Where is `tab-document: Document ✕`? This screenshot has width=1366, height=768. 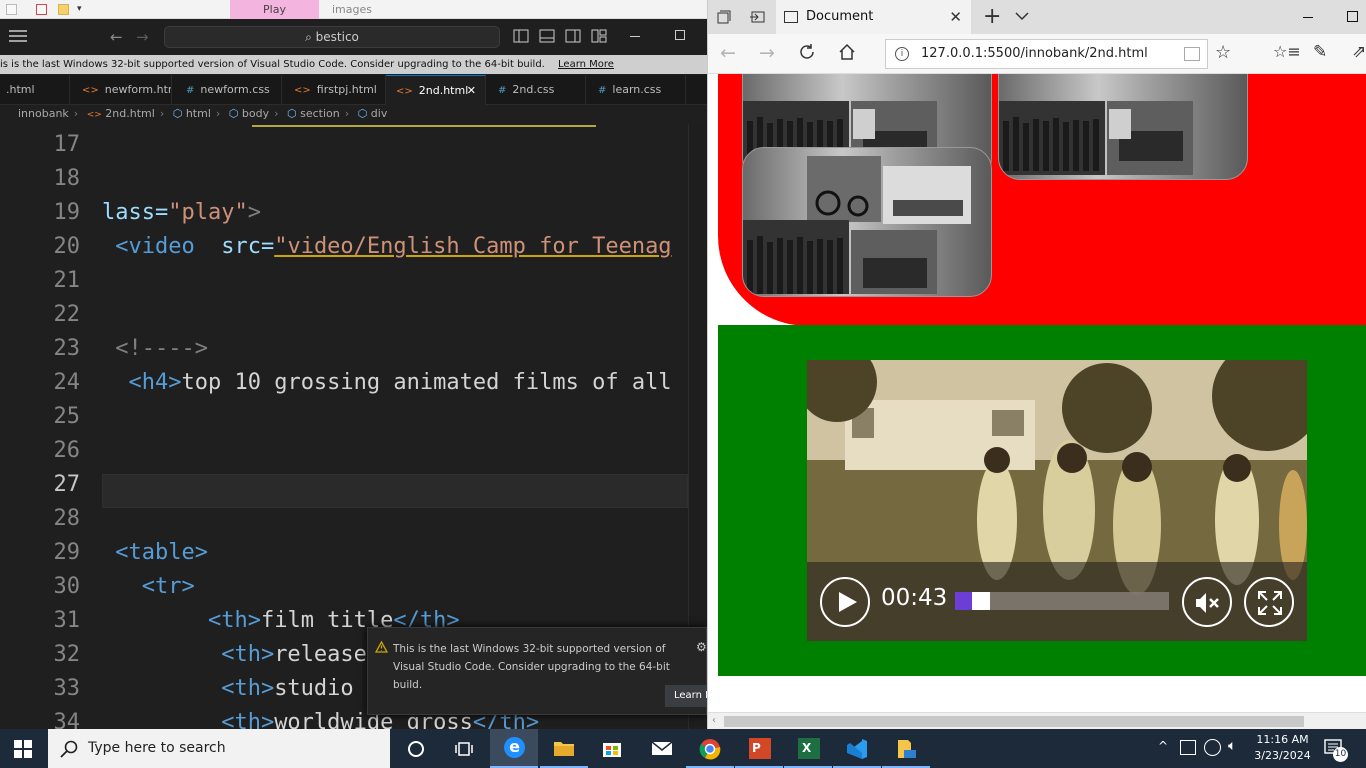 tab-document: Document ✕ is located at coordinates (873, 17).